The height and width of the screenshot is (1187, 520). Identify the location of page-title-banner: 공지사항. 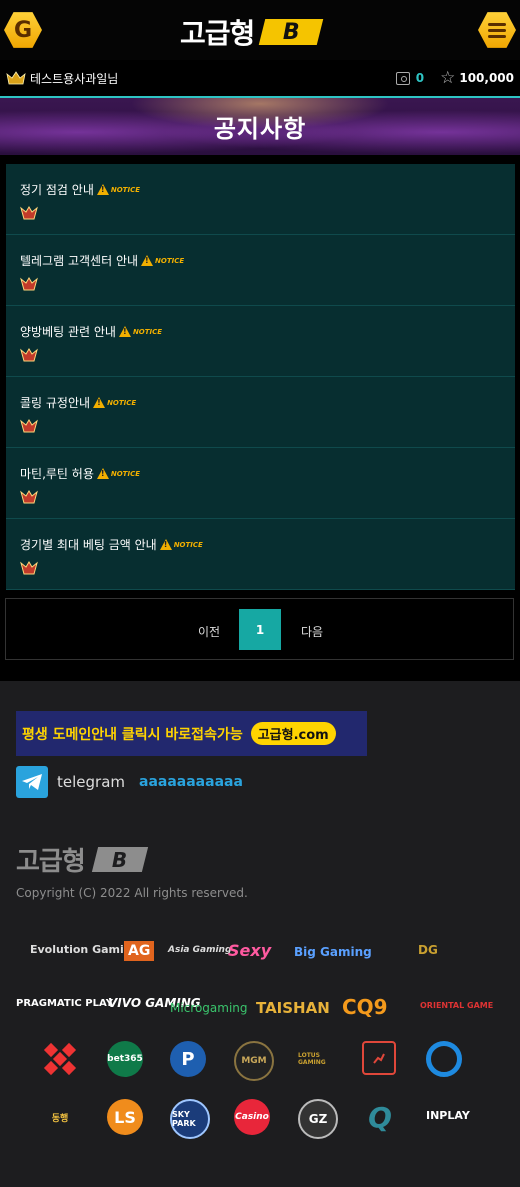
(260, 126).